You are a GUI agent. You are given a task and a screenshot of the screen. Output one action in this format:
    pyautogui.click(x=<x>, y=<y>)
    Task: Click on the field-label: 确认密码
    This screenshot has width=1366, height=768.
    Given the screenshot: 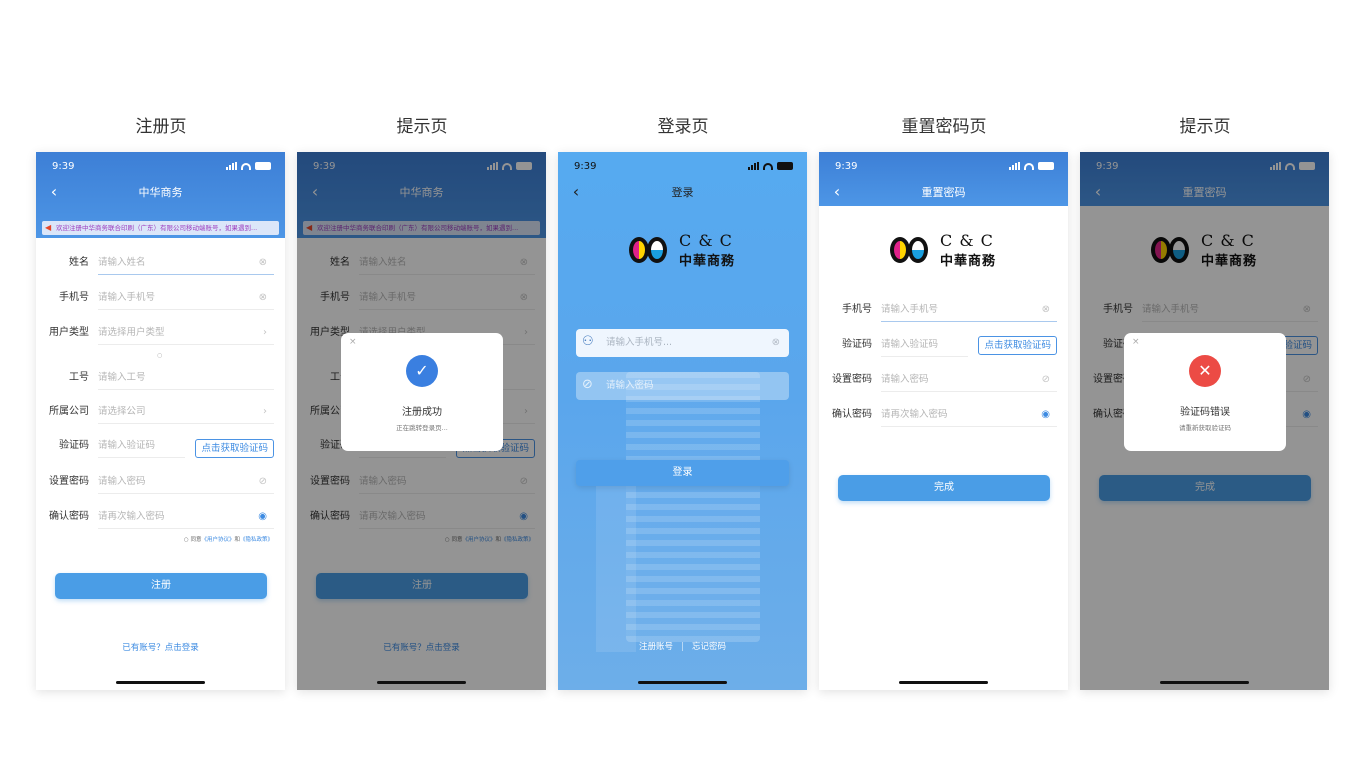 What is the action you would take?
    pyautogui.click(x=852, y=414)
    